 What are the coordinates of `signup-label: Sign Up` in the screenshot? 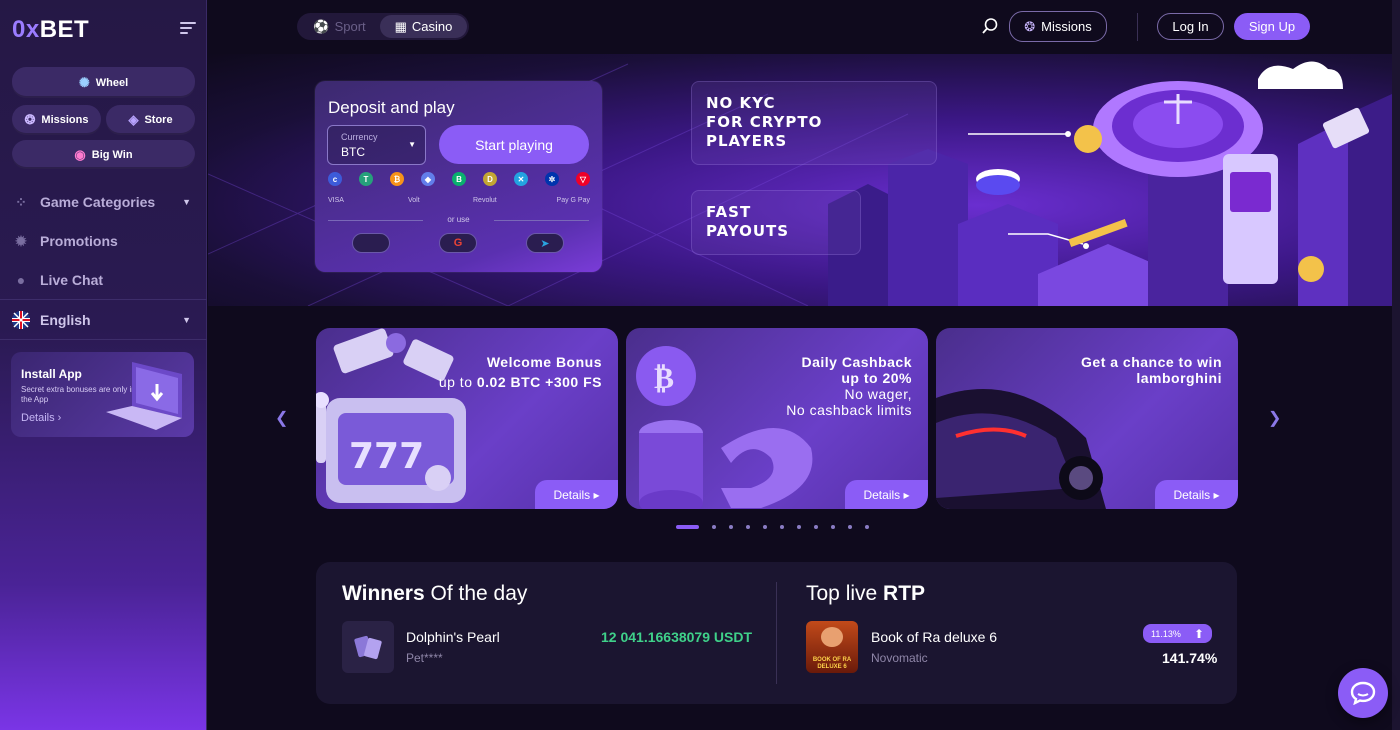 It's located at (1272, 26).